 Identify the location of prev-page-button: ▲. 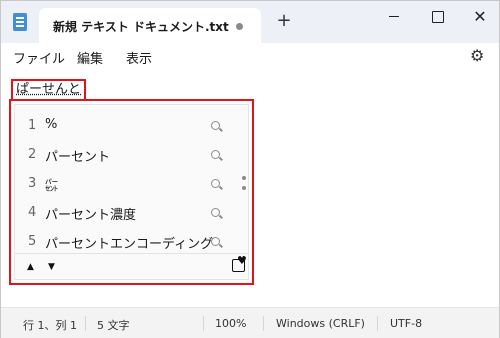
(30, 267).